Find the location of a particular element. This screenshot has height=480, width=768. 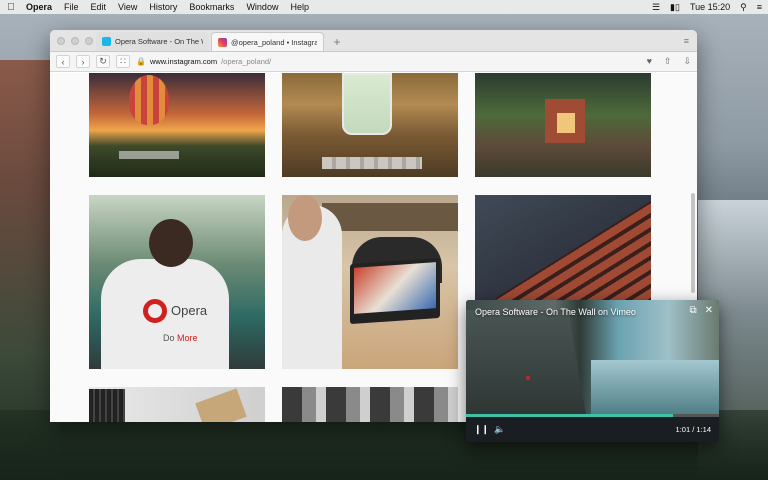

tab-vimeo: Opera Software - On The Wall is located at coordinates (152, 41).